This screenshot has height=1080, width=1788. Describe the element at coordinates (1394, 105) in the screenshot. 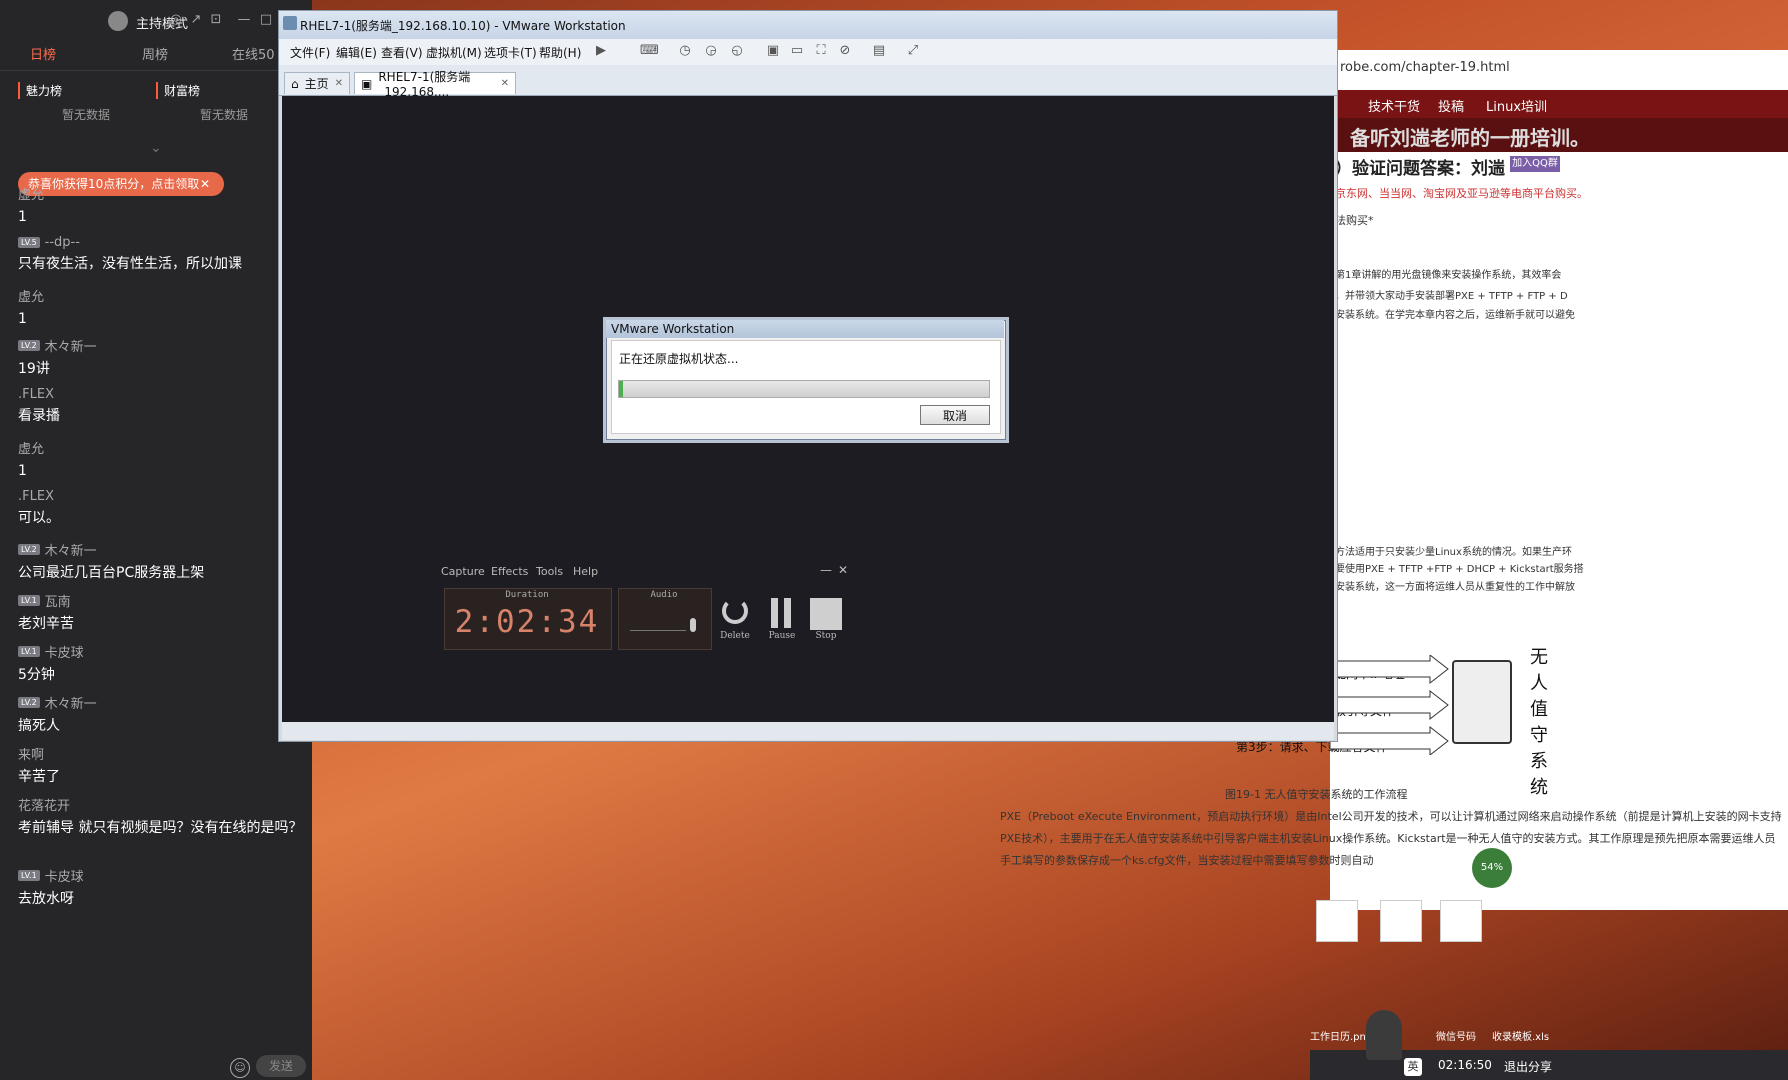

I see `nav-item-tech: 技术干货` at that location.